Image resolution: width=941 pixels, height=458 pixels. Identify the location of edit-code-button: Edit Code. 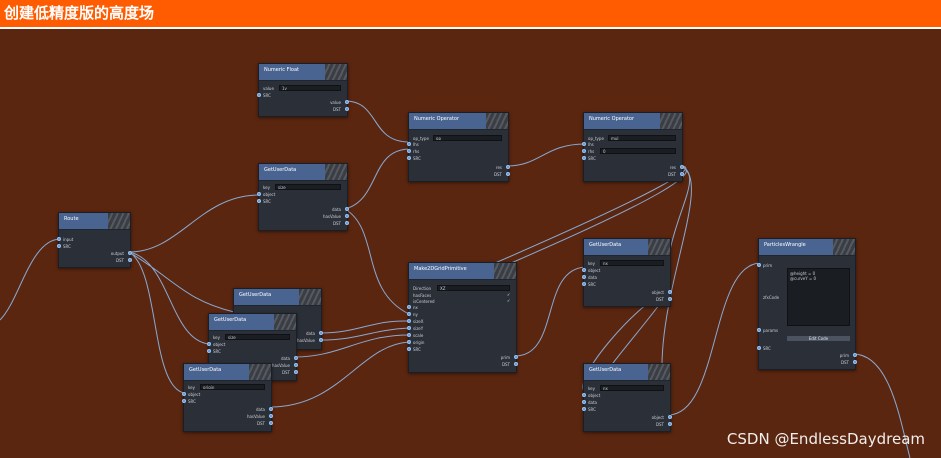
(818, 338).